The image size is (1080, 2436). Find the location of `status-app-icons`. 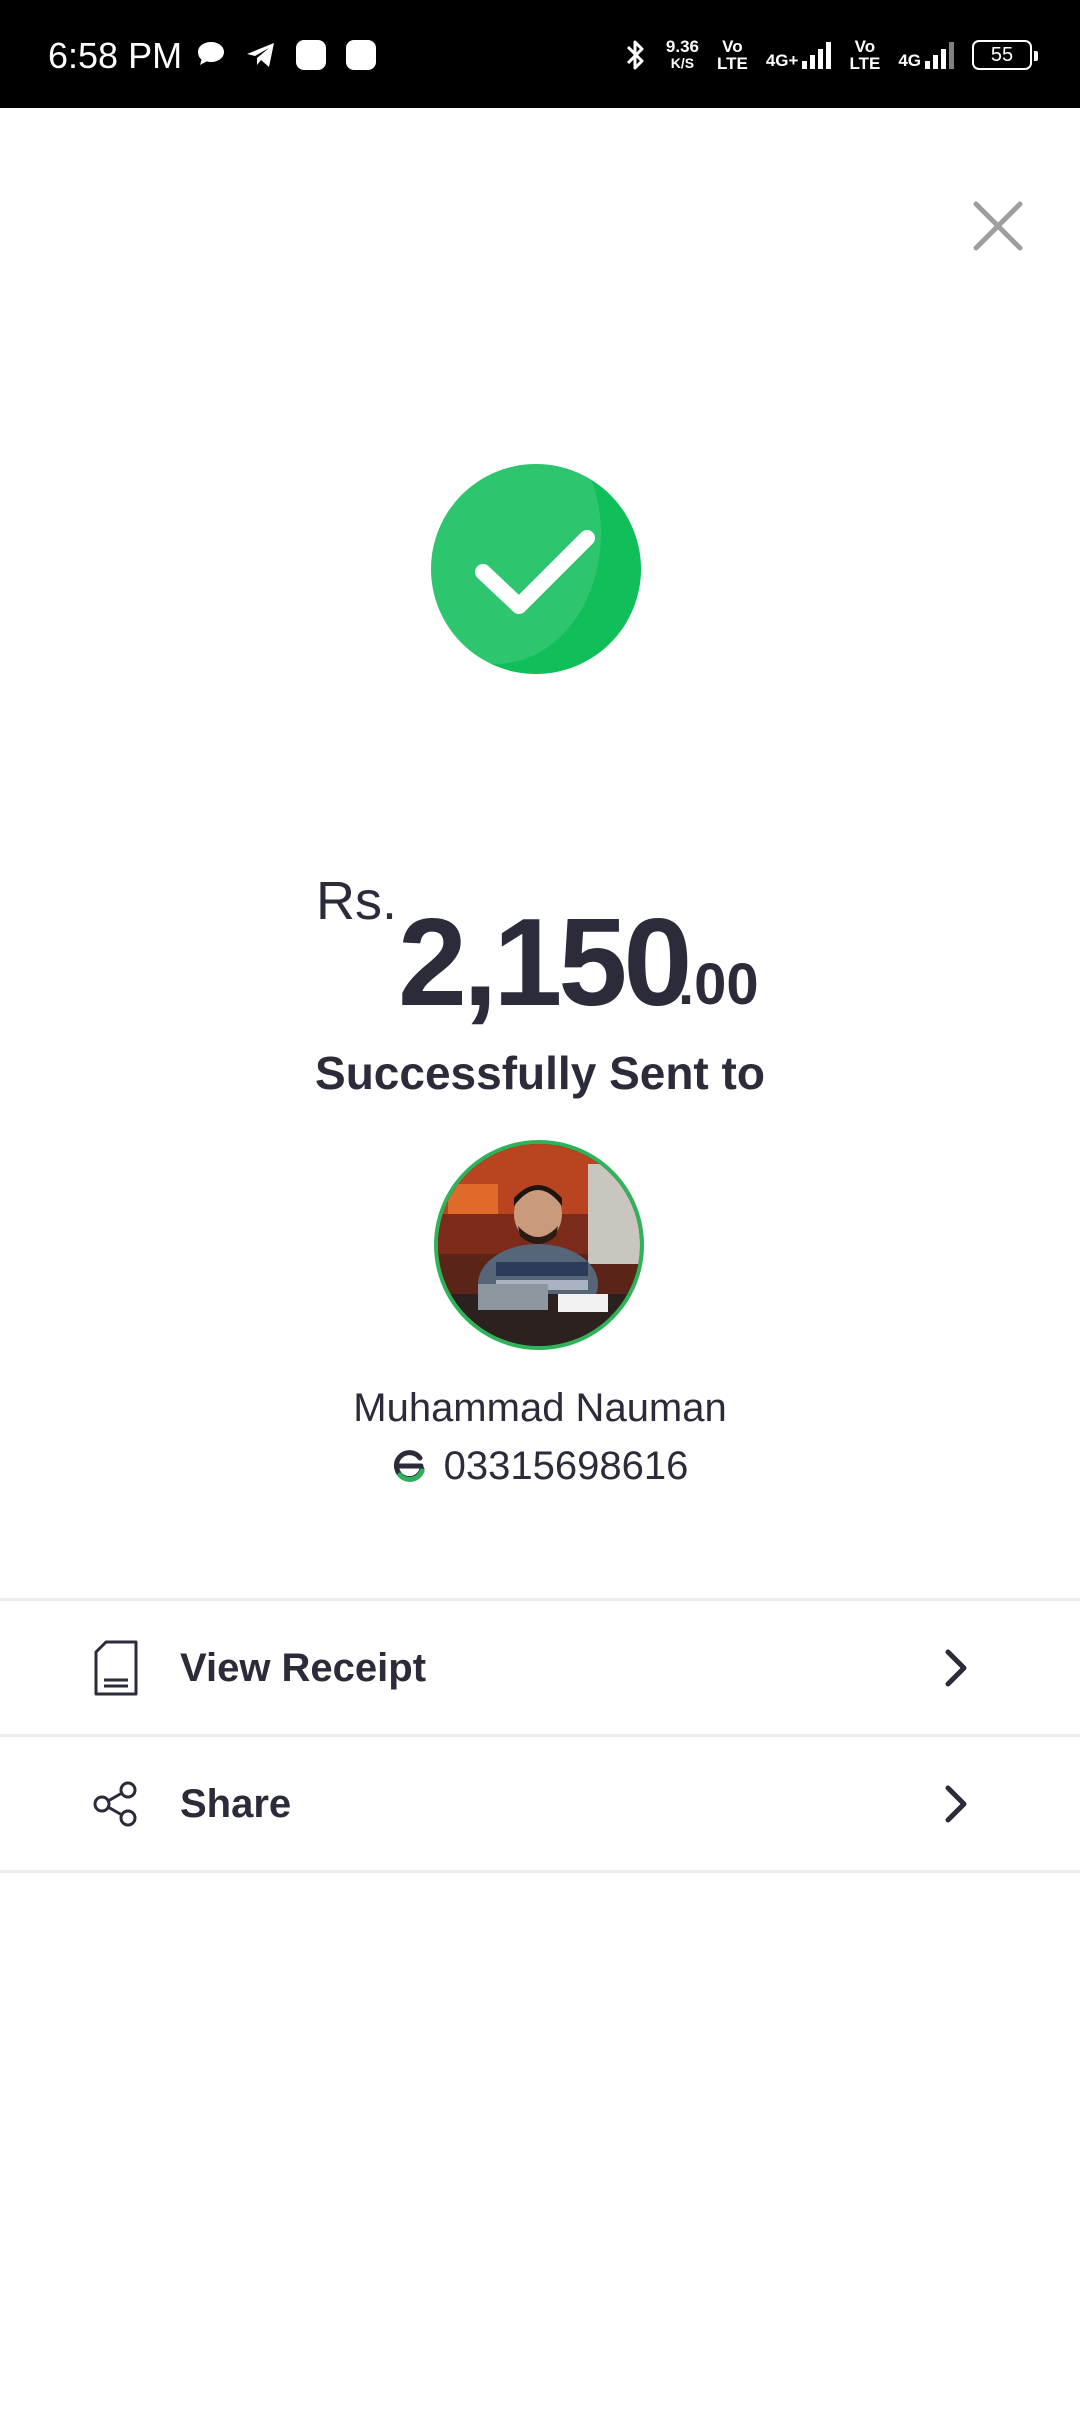

status-app-icons is located at coordinates (286, 55).